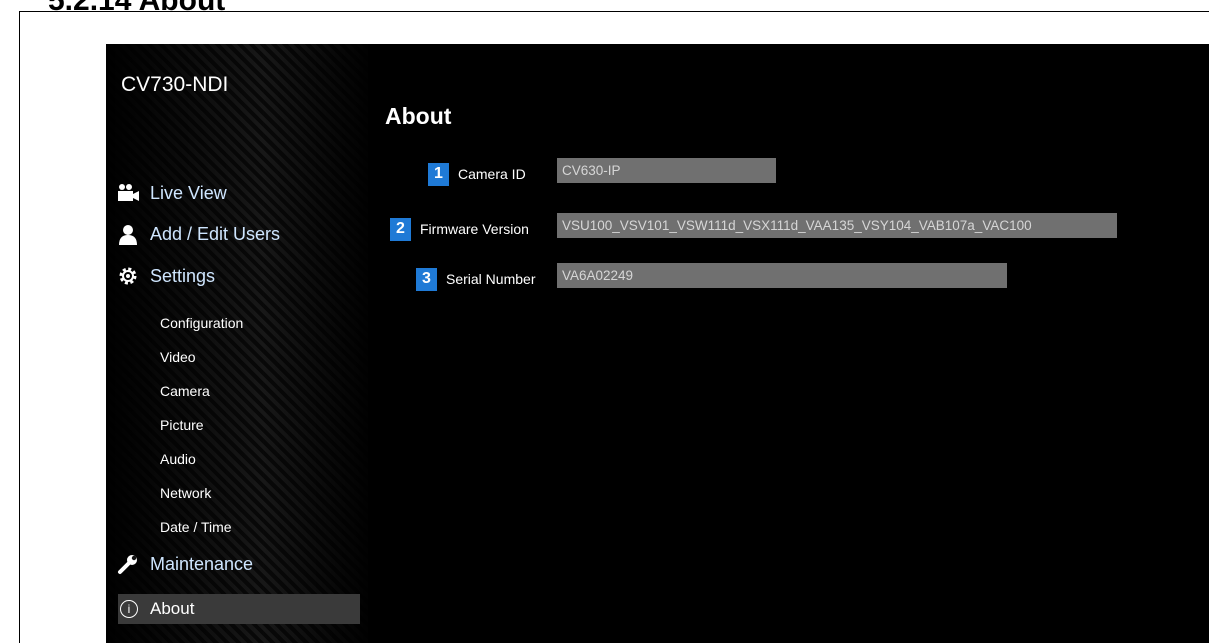 The height and width of the screenshot is (643, 1209). I want to click on sub-item-date-time: Date / Time, so click(196, 527).